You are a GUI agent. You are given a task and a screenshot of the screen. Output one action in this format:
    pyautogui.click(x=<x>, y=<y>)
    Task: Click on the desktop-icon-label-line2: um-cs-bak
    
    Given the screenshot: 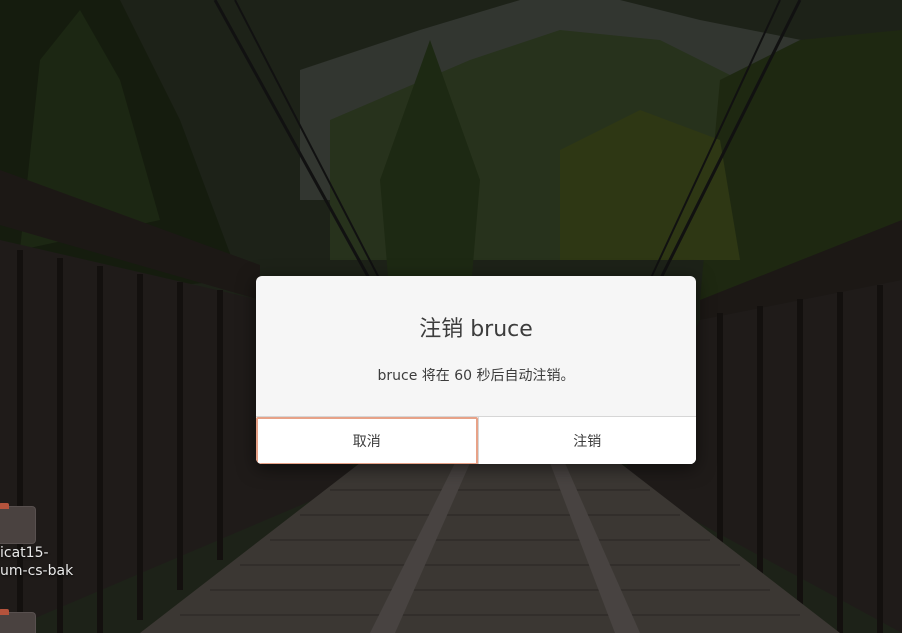 What is the action you would take?
    pyautogui.click(x=37, y=571)
    